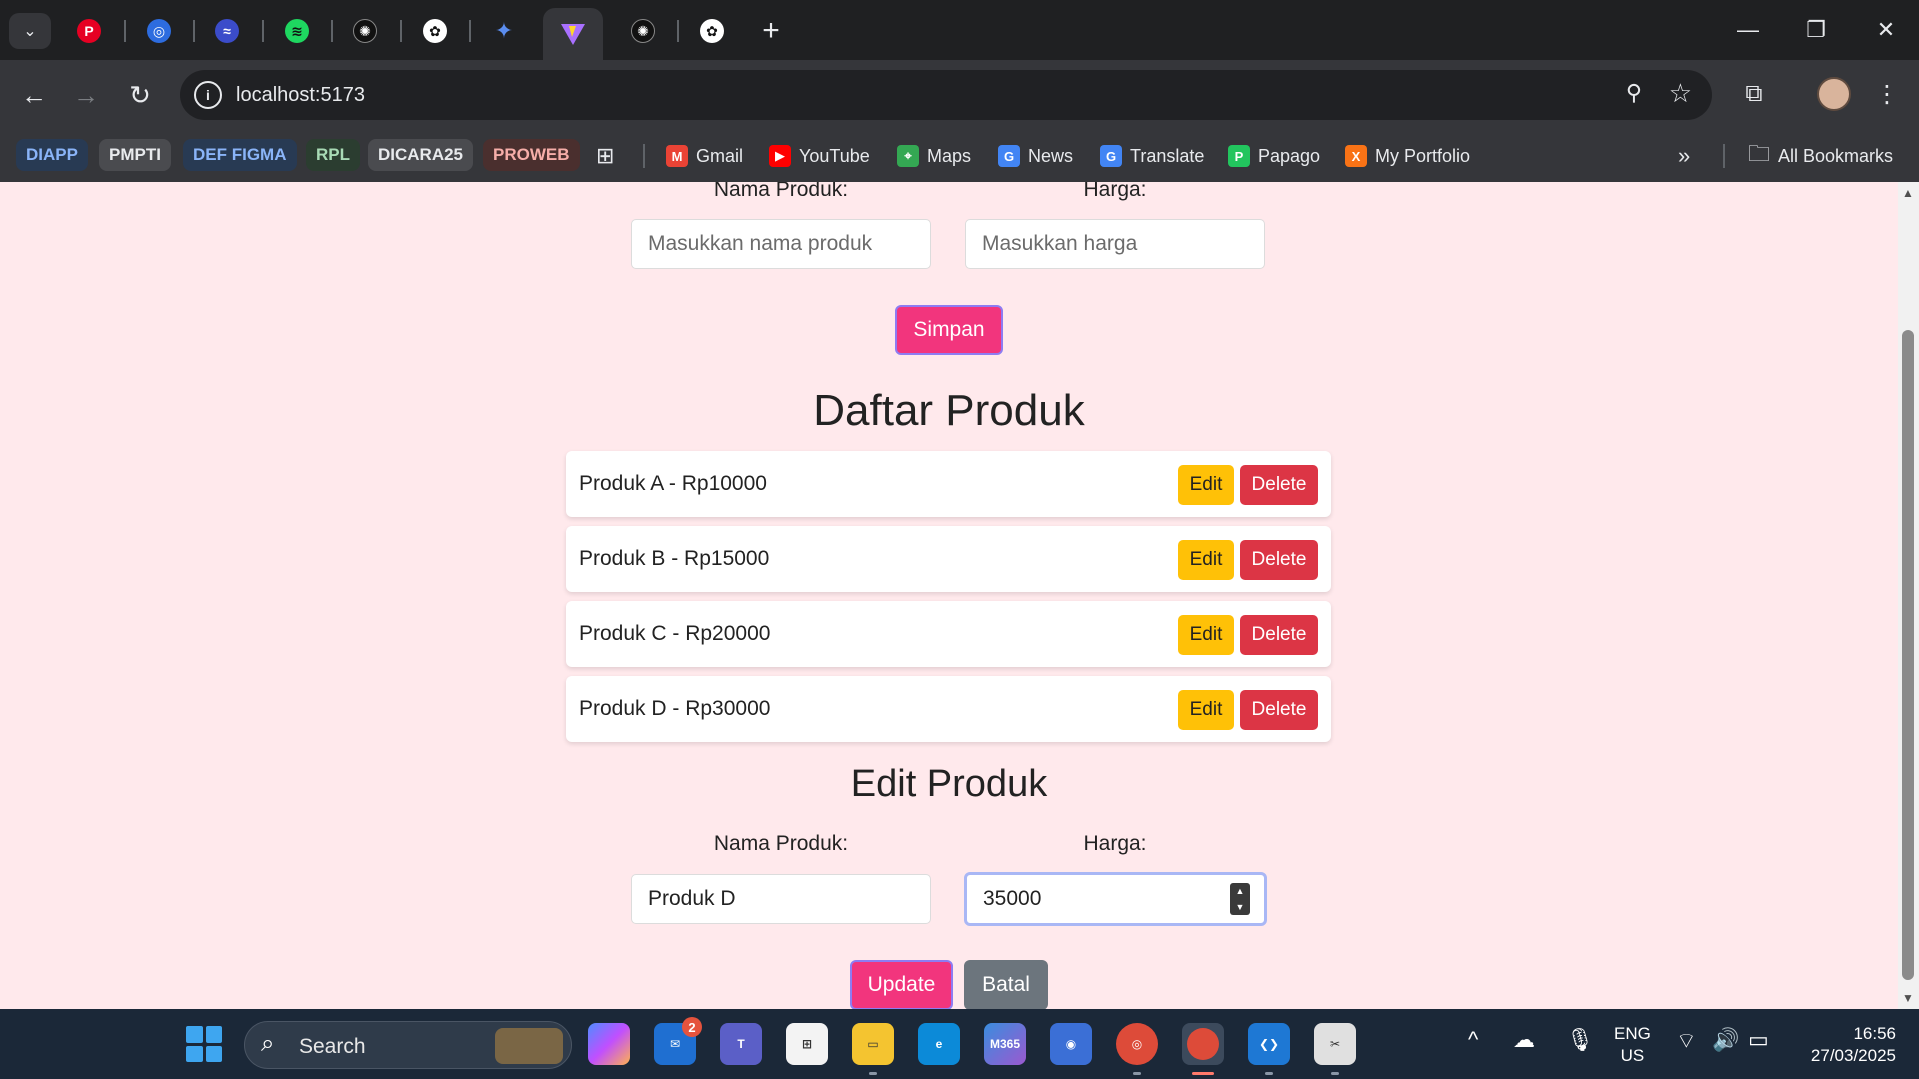  I want to click on tab-search-button: ⌄, so click(30, 31).